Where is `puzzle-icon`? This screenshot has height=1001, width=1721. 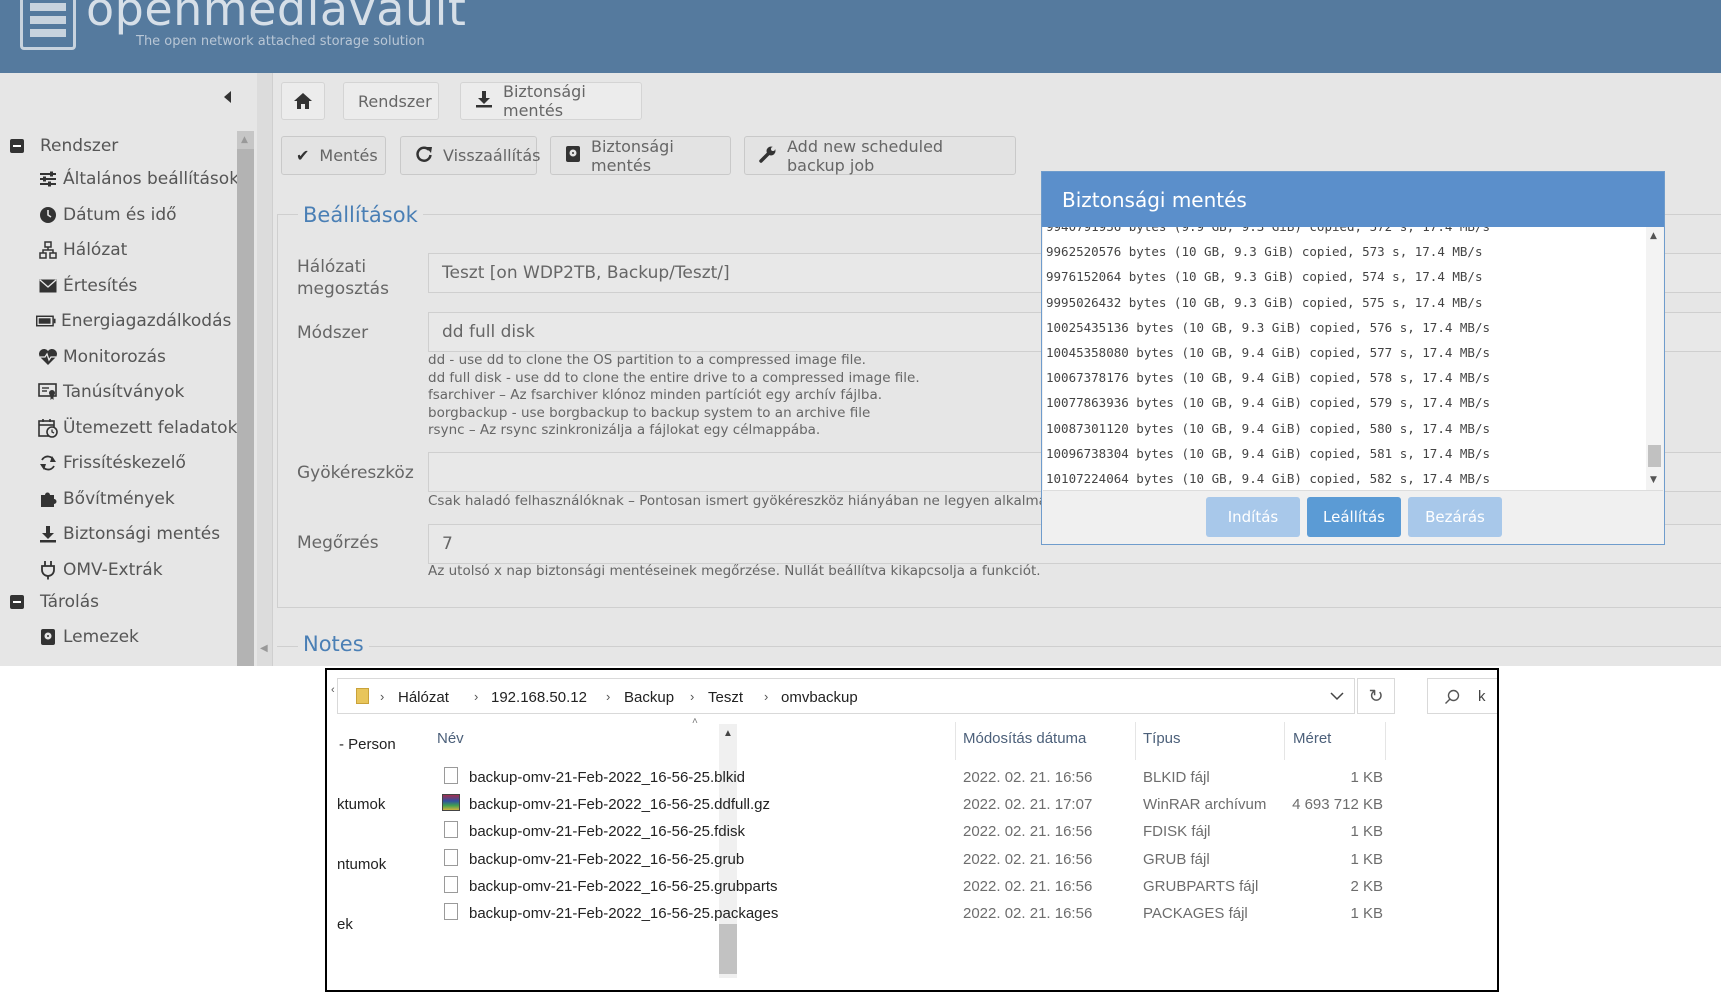
puzzle-icon is located at coordinates (48, 499).